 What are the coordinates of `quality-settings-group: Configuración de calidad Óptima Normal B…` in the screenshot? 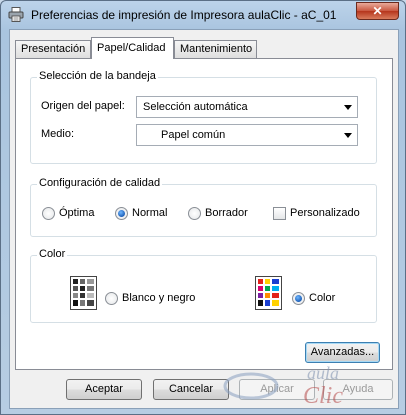 It's located at (203, 207).